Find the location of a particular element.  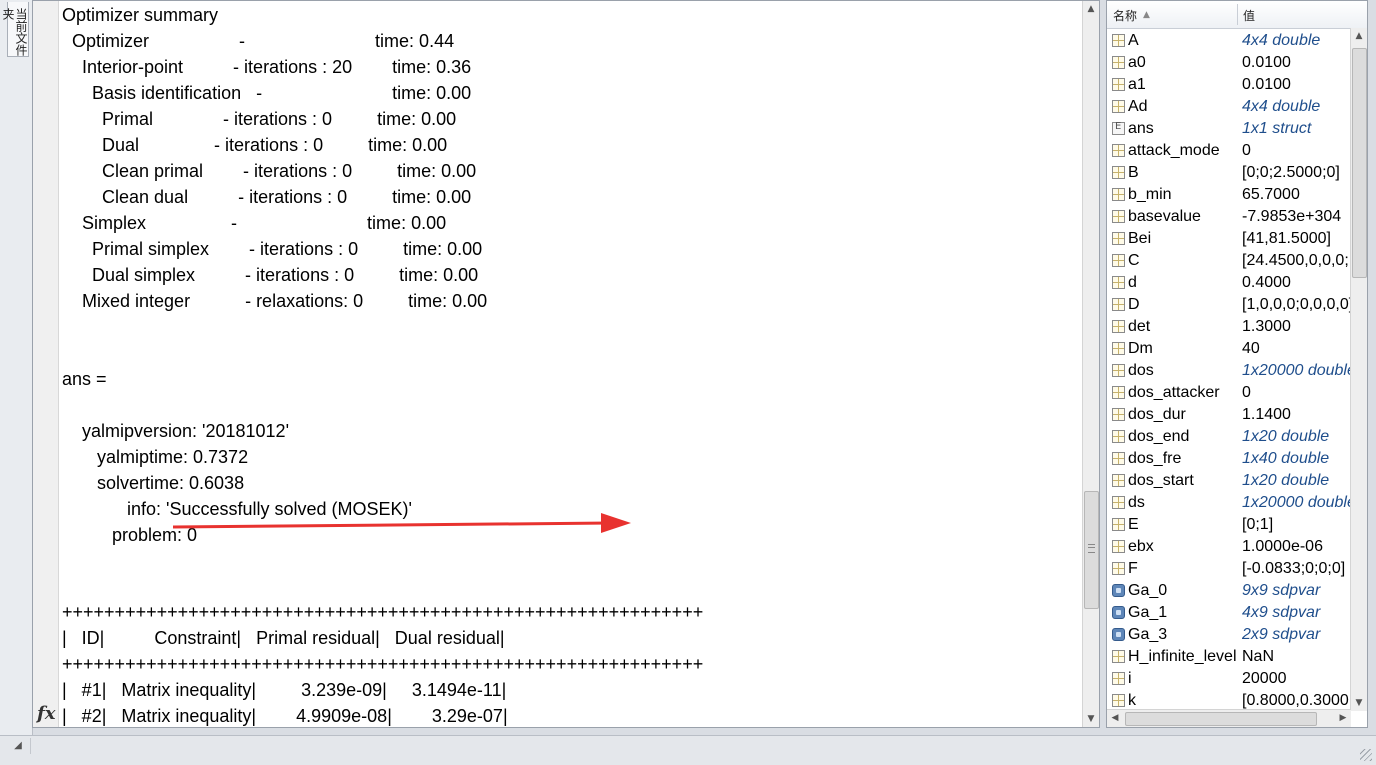

workspace-variable-row: det 1.3000 is located at coordinates (1229, 327).